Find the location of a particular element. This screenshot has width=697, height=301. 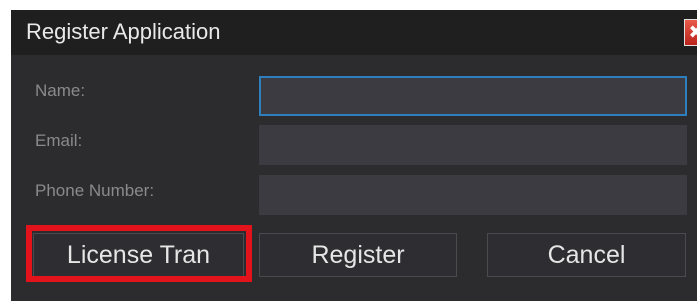

phone-number-label: Phone Number: is located at coordinates (95, 190).